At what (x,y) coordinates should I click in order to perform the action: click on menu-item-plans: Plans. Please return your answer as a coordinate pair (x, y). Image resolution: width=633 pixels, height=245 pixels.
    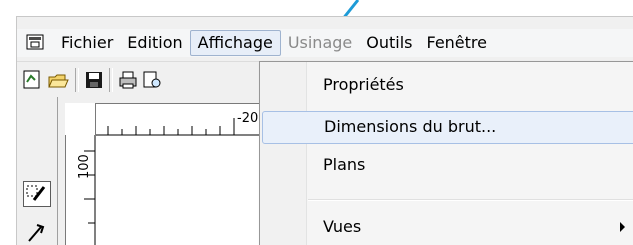
    Looking at the image, I should click on (447, 165).